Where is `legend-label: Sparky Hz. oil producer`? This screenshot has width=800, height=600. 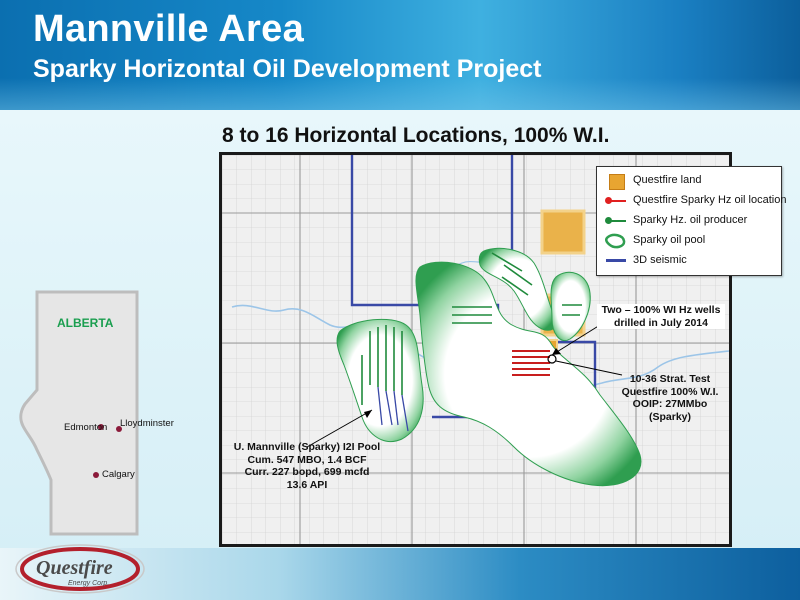 legend-label: Sparky Hz. oil producer is located at coordinates (690, 220).